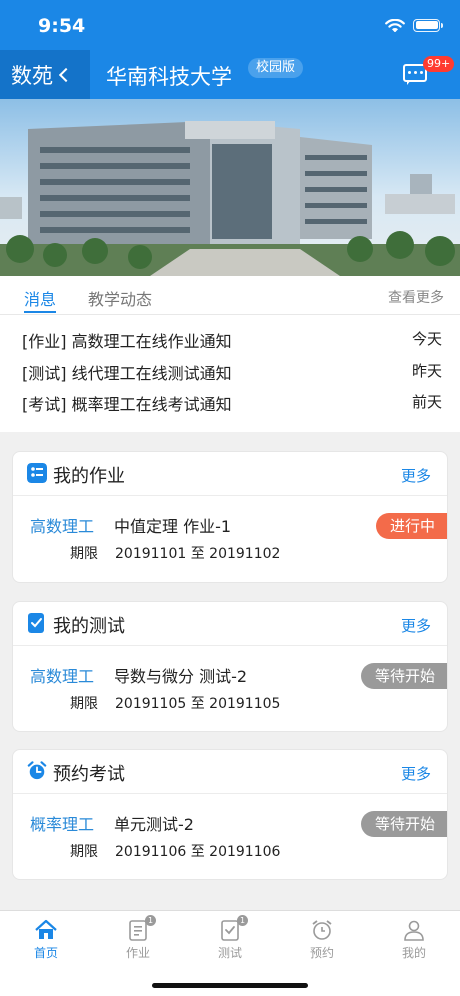  What do you see at coordinates (180, 675) in the screenshot?
I see `task-name: 导数与微分 测试-2` at bounding box center [180, 675].